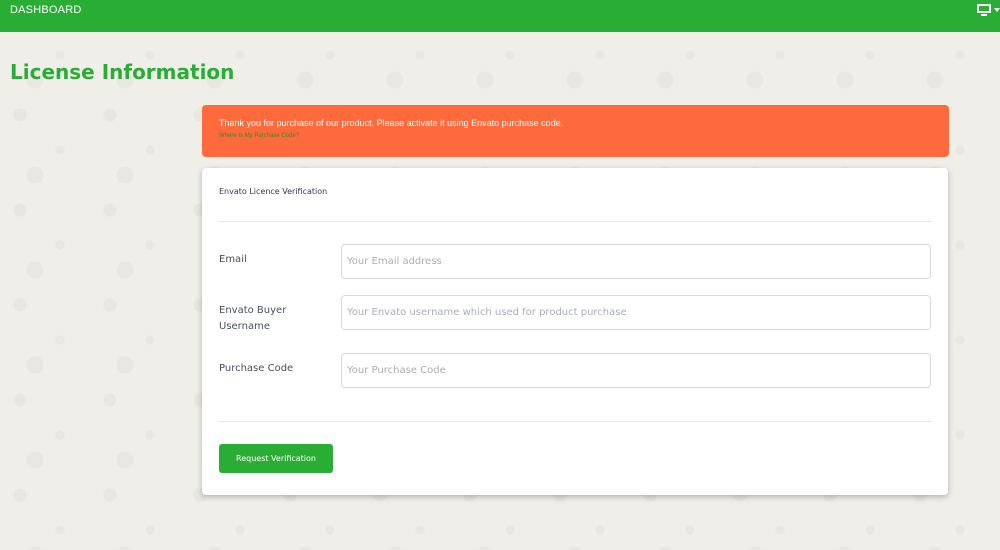  What do you see at coordinates (575, 421) in the screenshot?
I see `footer-divider` at bounding box center [575, 421].